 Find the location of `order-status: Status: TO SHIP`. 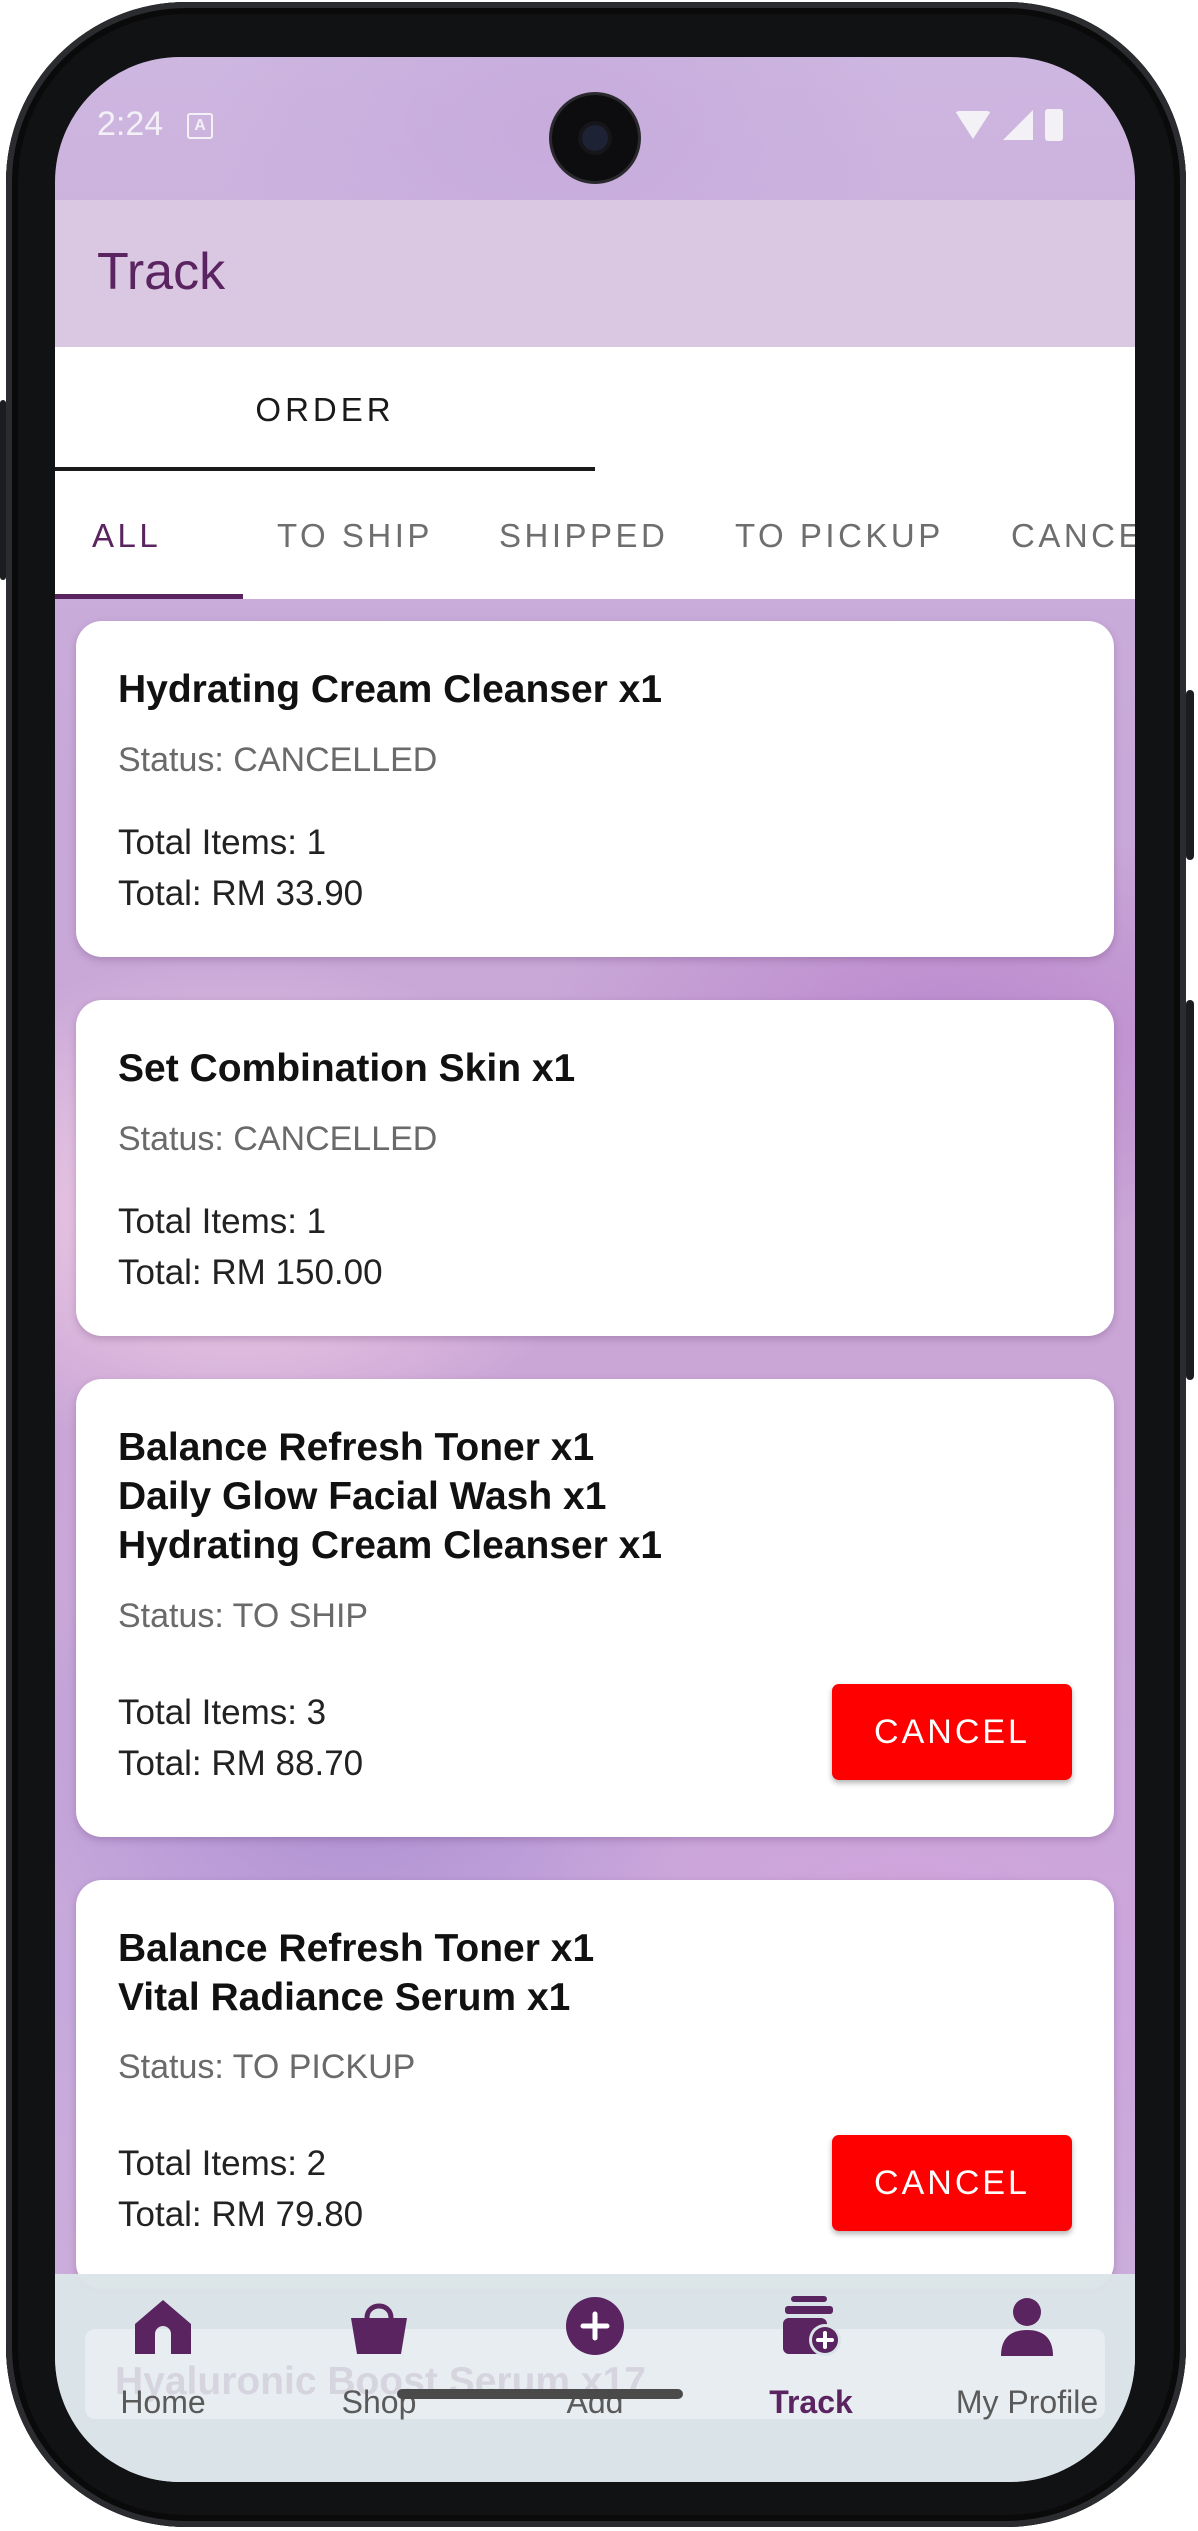

order-status: Status: TO SHIP is located at coordinates (243, 1616).